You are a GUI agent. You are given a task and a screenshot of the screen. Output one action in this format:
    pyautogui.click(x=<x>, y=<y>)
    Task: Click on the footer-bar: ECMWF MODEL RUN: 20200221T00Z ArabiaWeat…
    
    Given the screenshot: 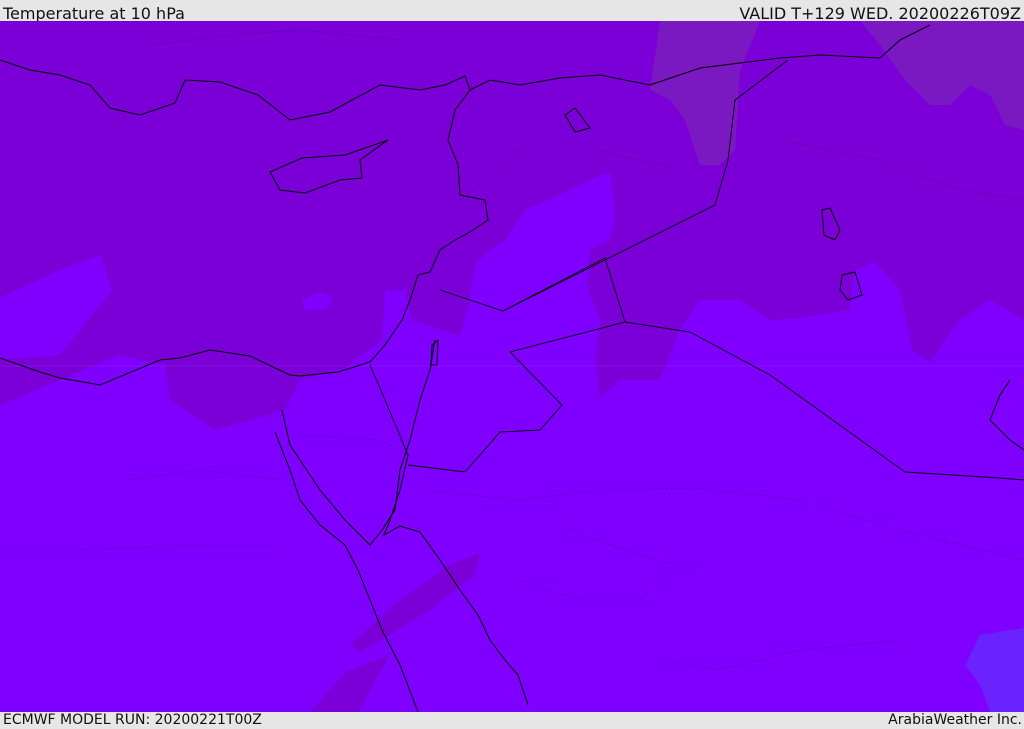 What is the action you would take?
    pyautogui.click(x=512, y=720)
    